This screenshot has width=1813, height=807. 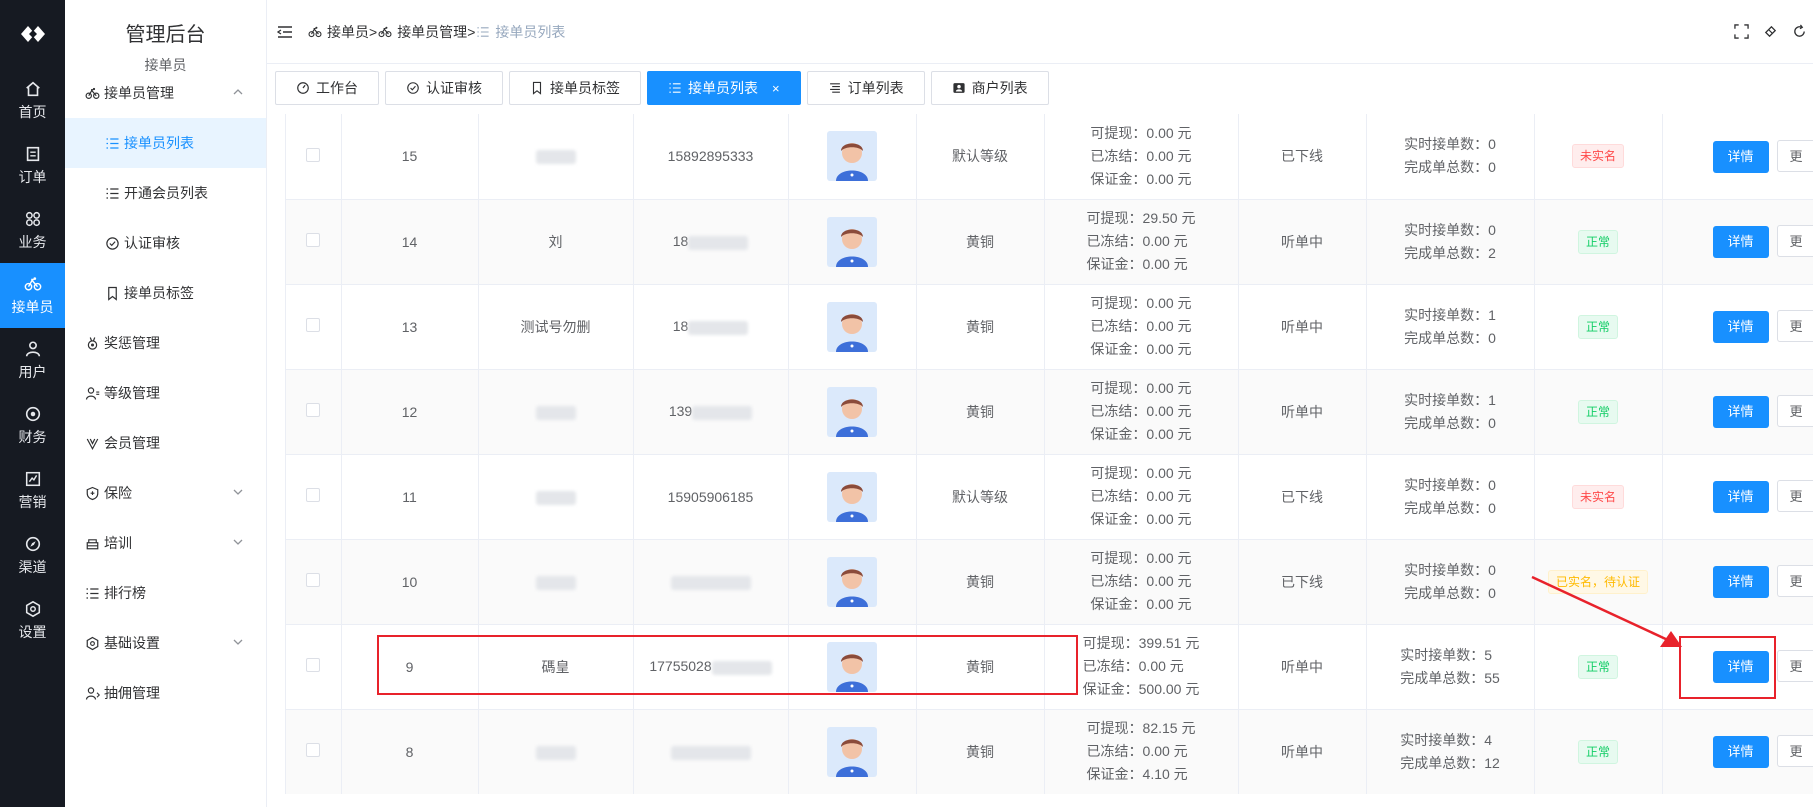 What do you see at coordinates (32, 620) in the screenshot?
I see `rail-item-settings: 设置` at bounding box center [32, 620].